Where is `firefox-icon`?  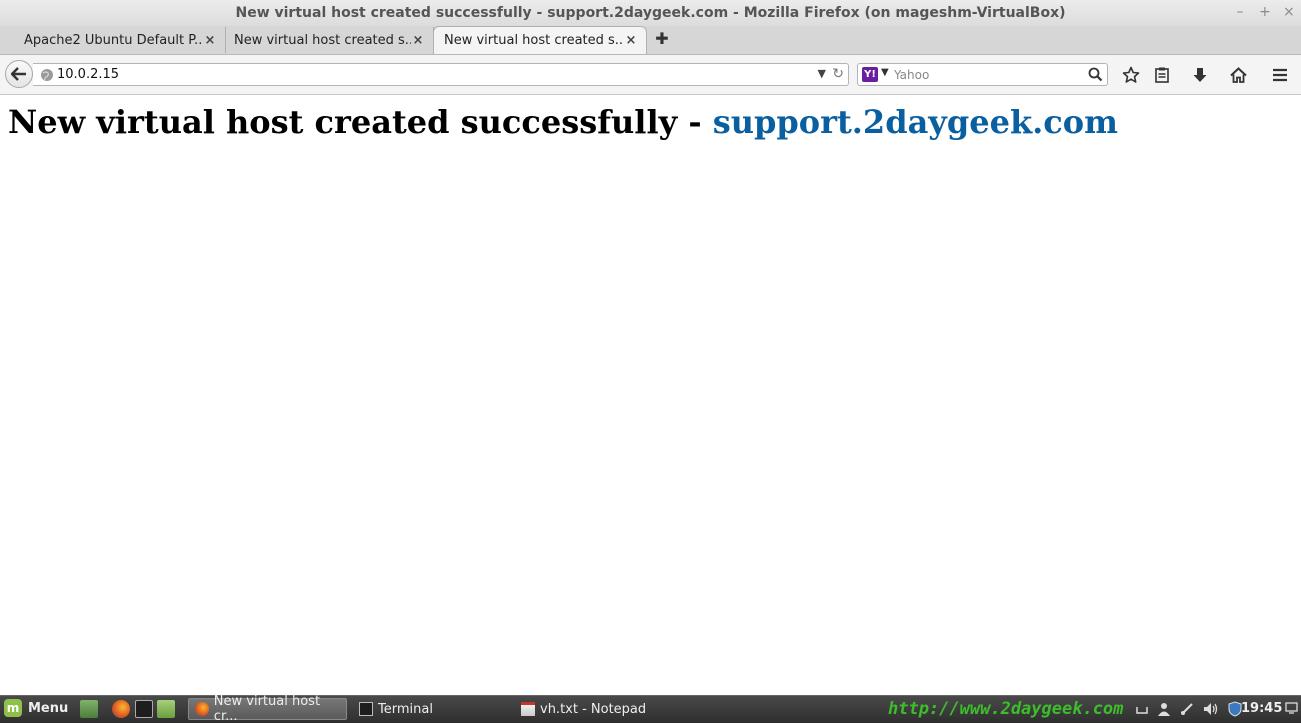
firefox-icon is located at coordinates (202, 709).